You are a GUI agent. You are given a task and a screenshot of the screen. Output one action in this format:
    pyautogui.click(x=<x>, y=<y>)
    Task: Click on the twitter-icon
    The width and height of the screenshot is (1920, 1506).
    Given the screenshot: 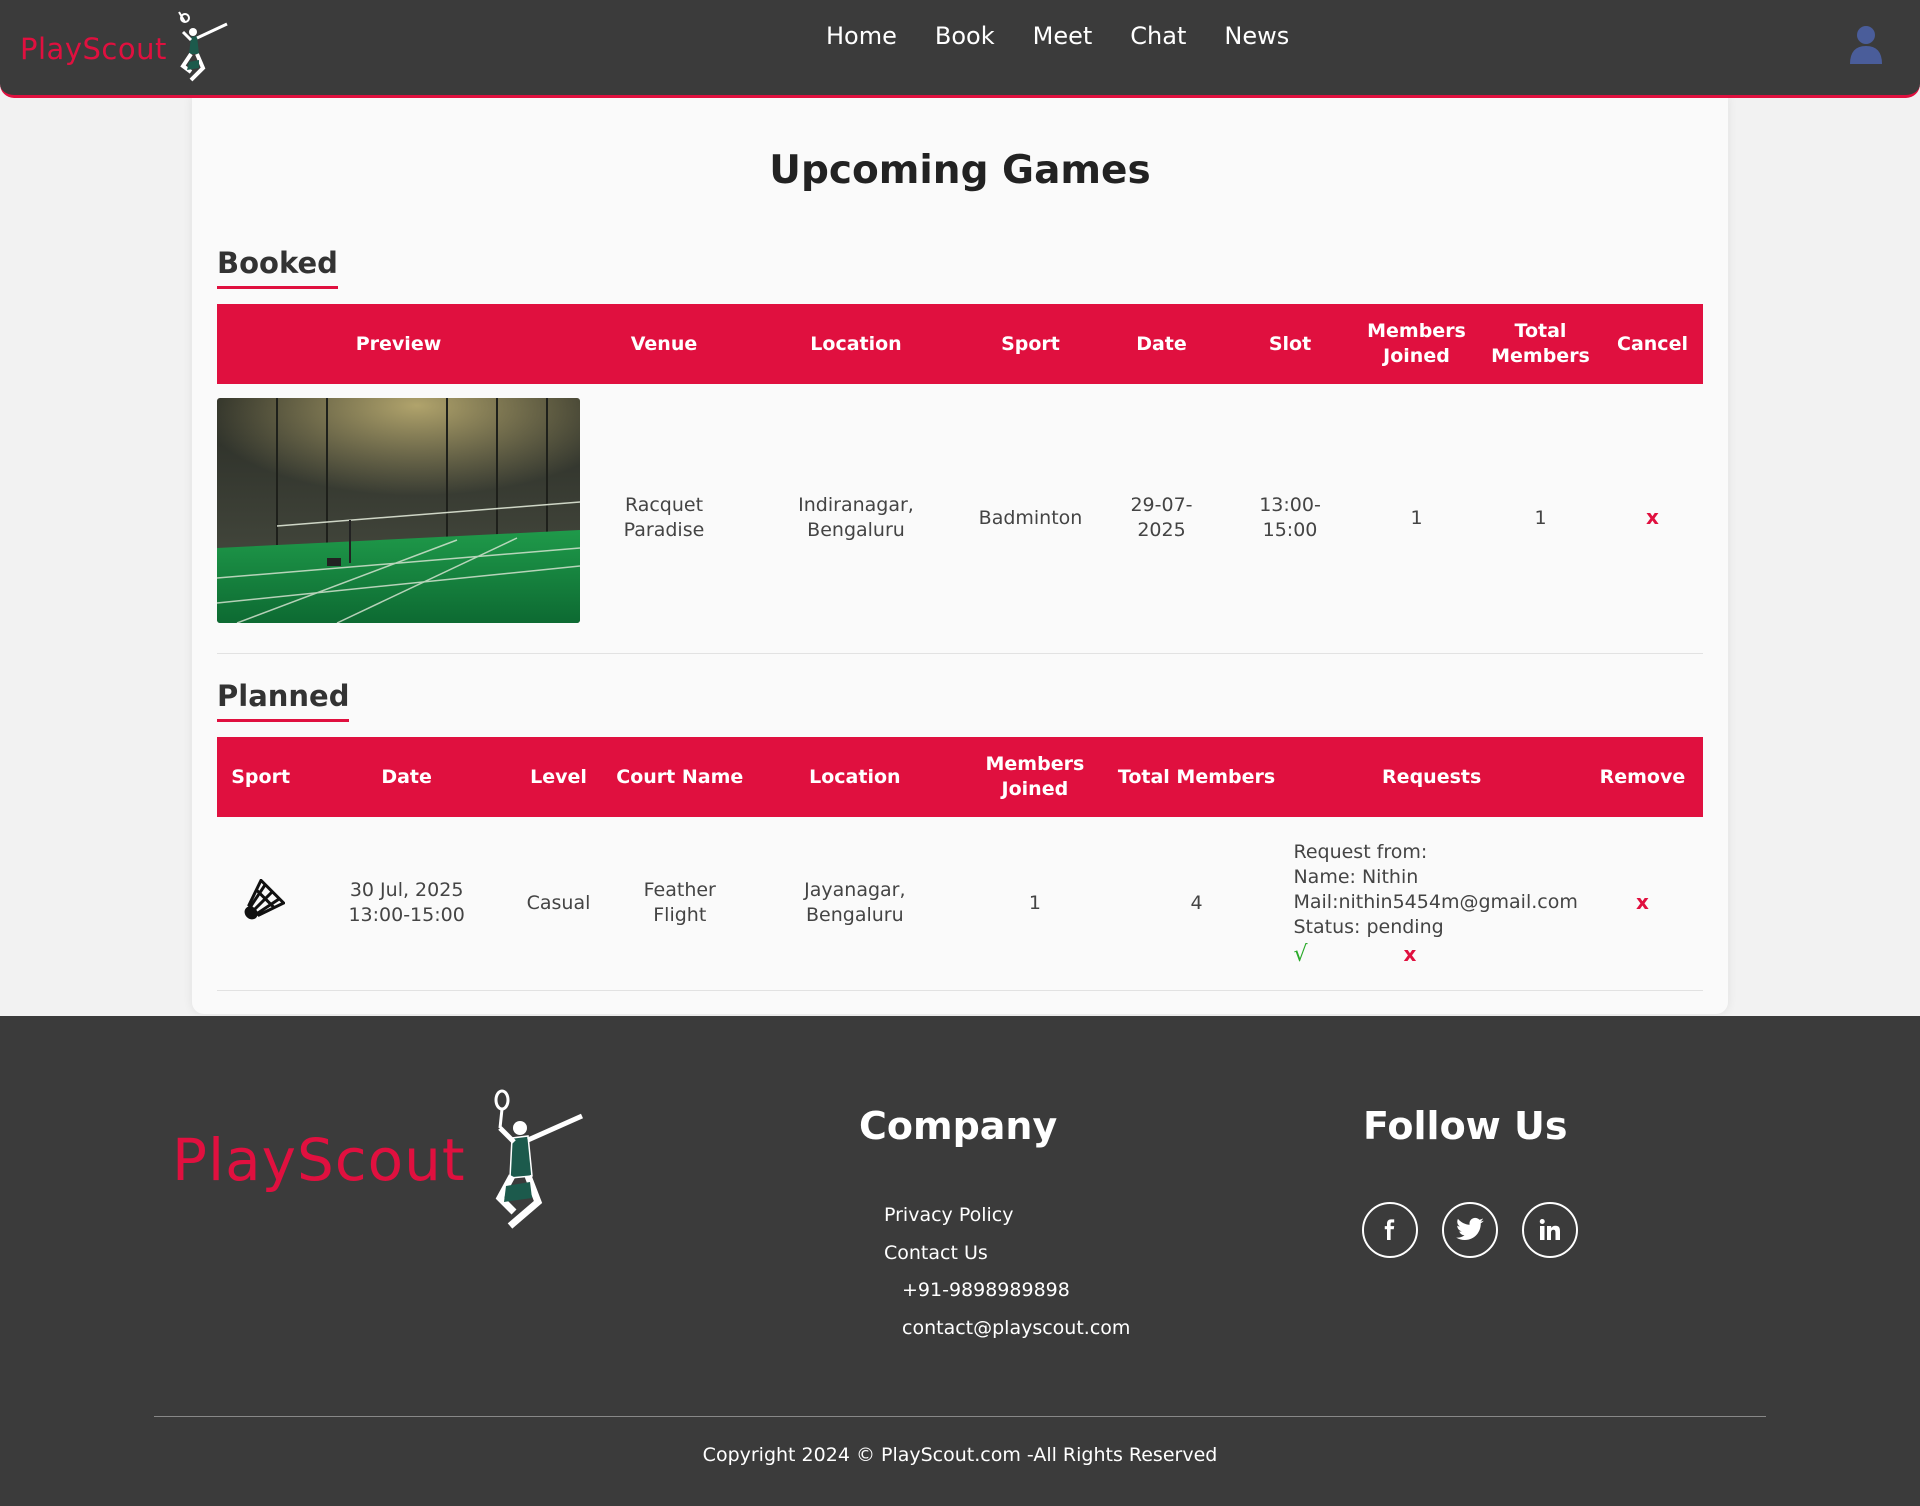 What is the action you would take?
    pyautogui.click(x=1470, y=1230)
    